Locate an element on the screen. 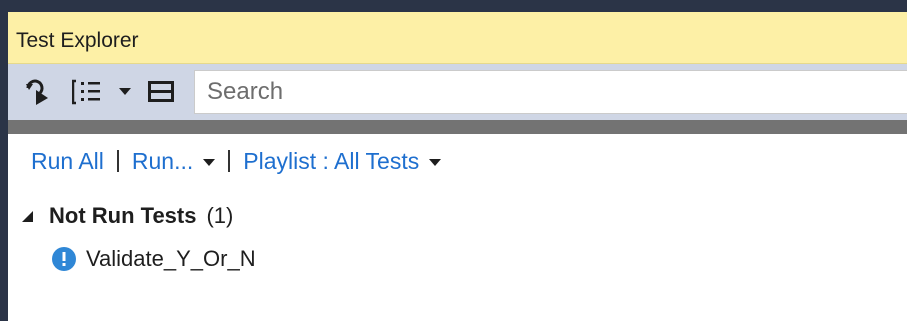 The width and height of the screenshot is (907, 321). action-bar: Run All Run... Playlist : All Tests is located at coordinates (236, 161).